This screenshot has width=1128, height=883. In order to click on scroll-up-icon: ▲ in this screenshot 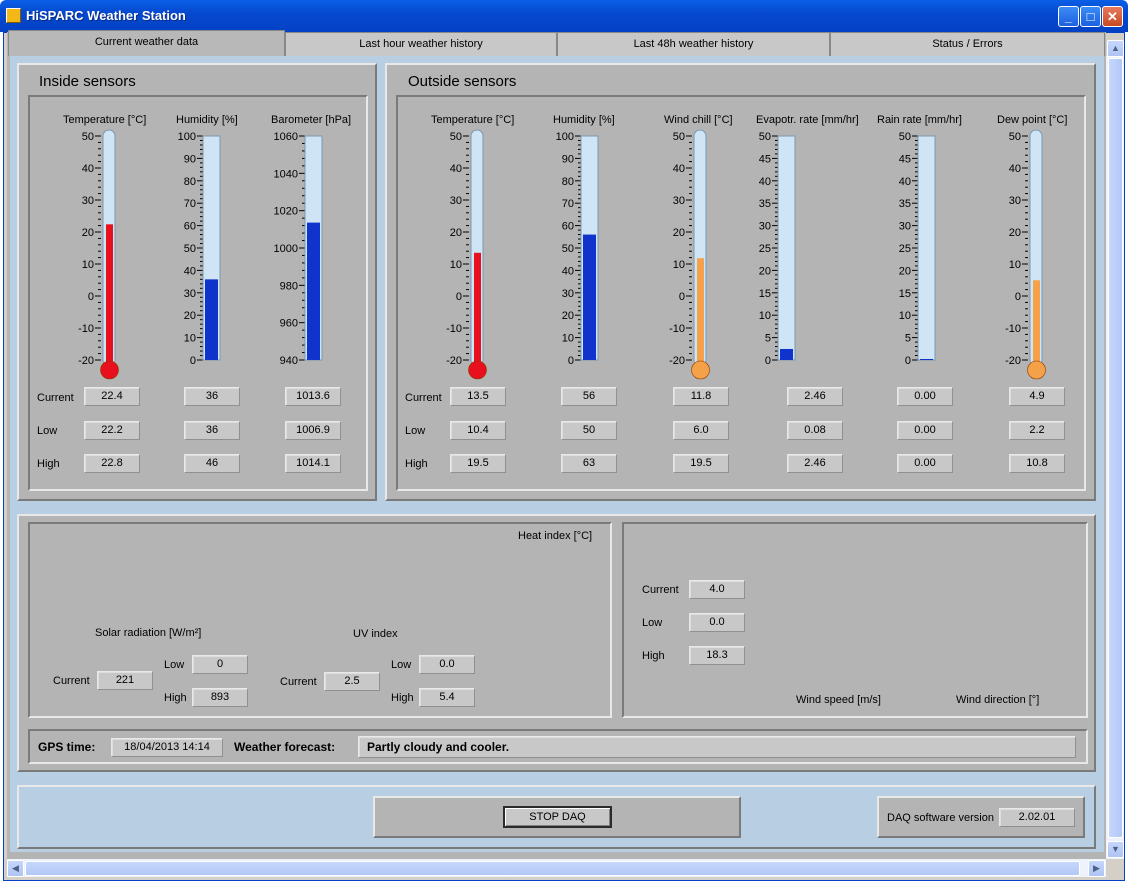, I will do `click(1115, 48)`.